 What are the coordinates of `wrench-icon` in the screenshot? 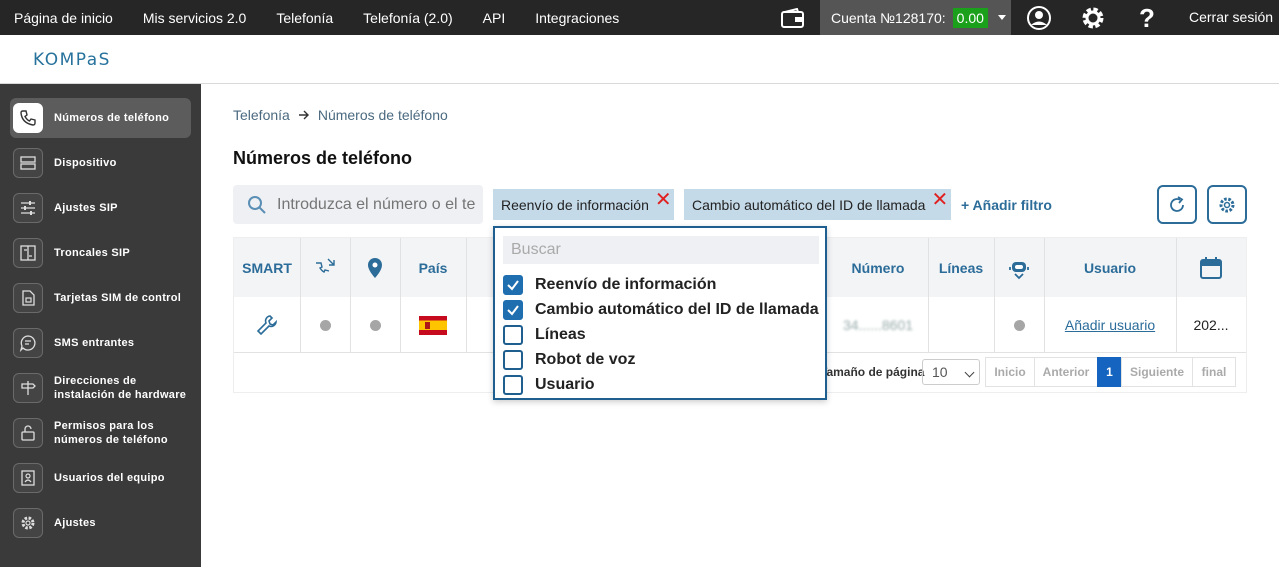 It's located at (267, 325).